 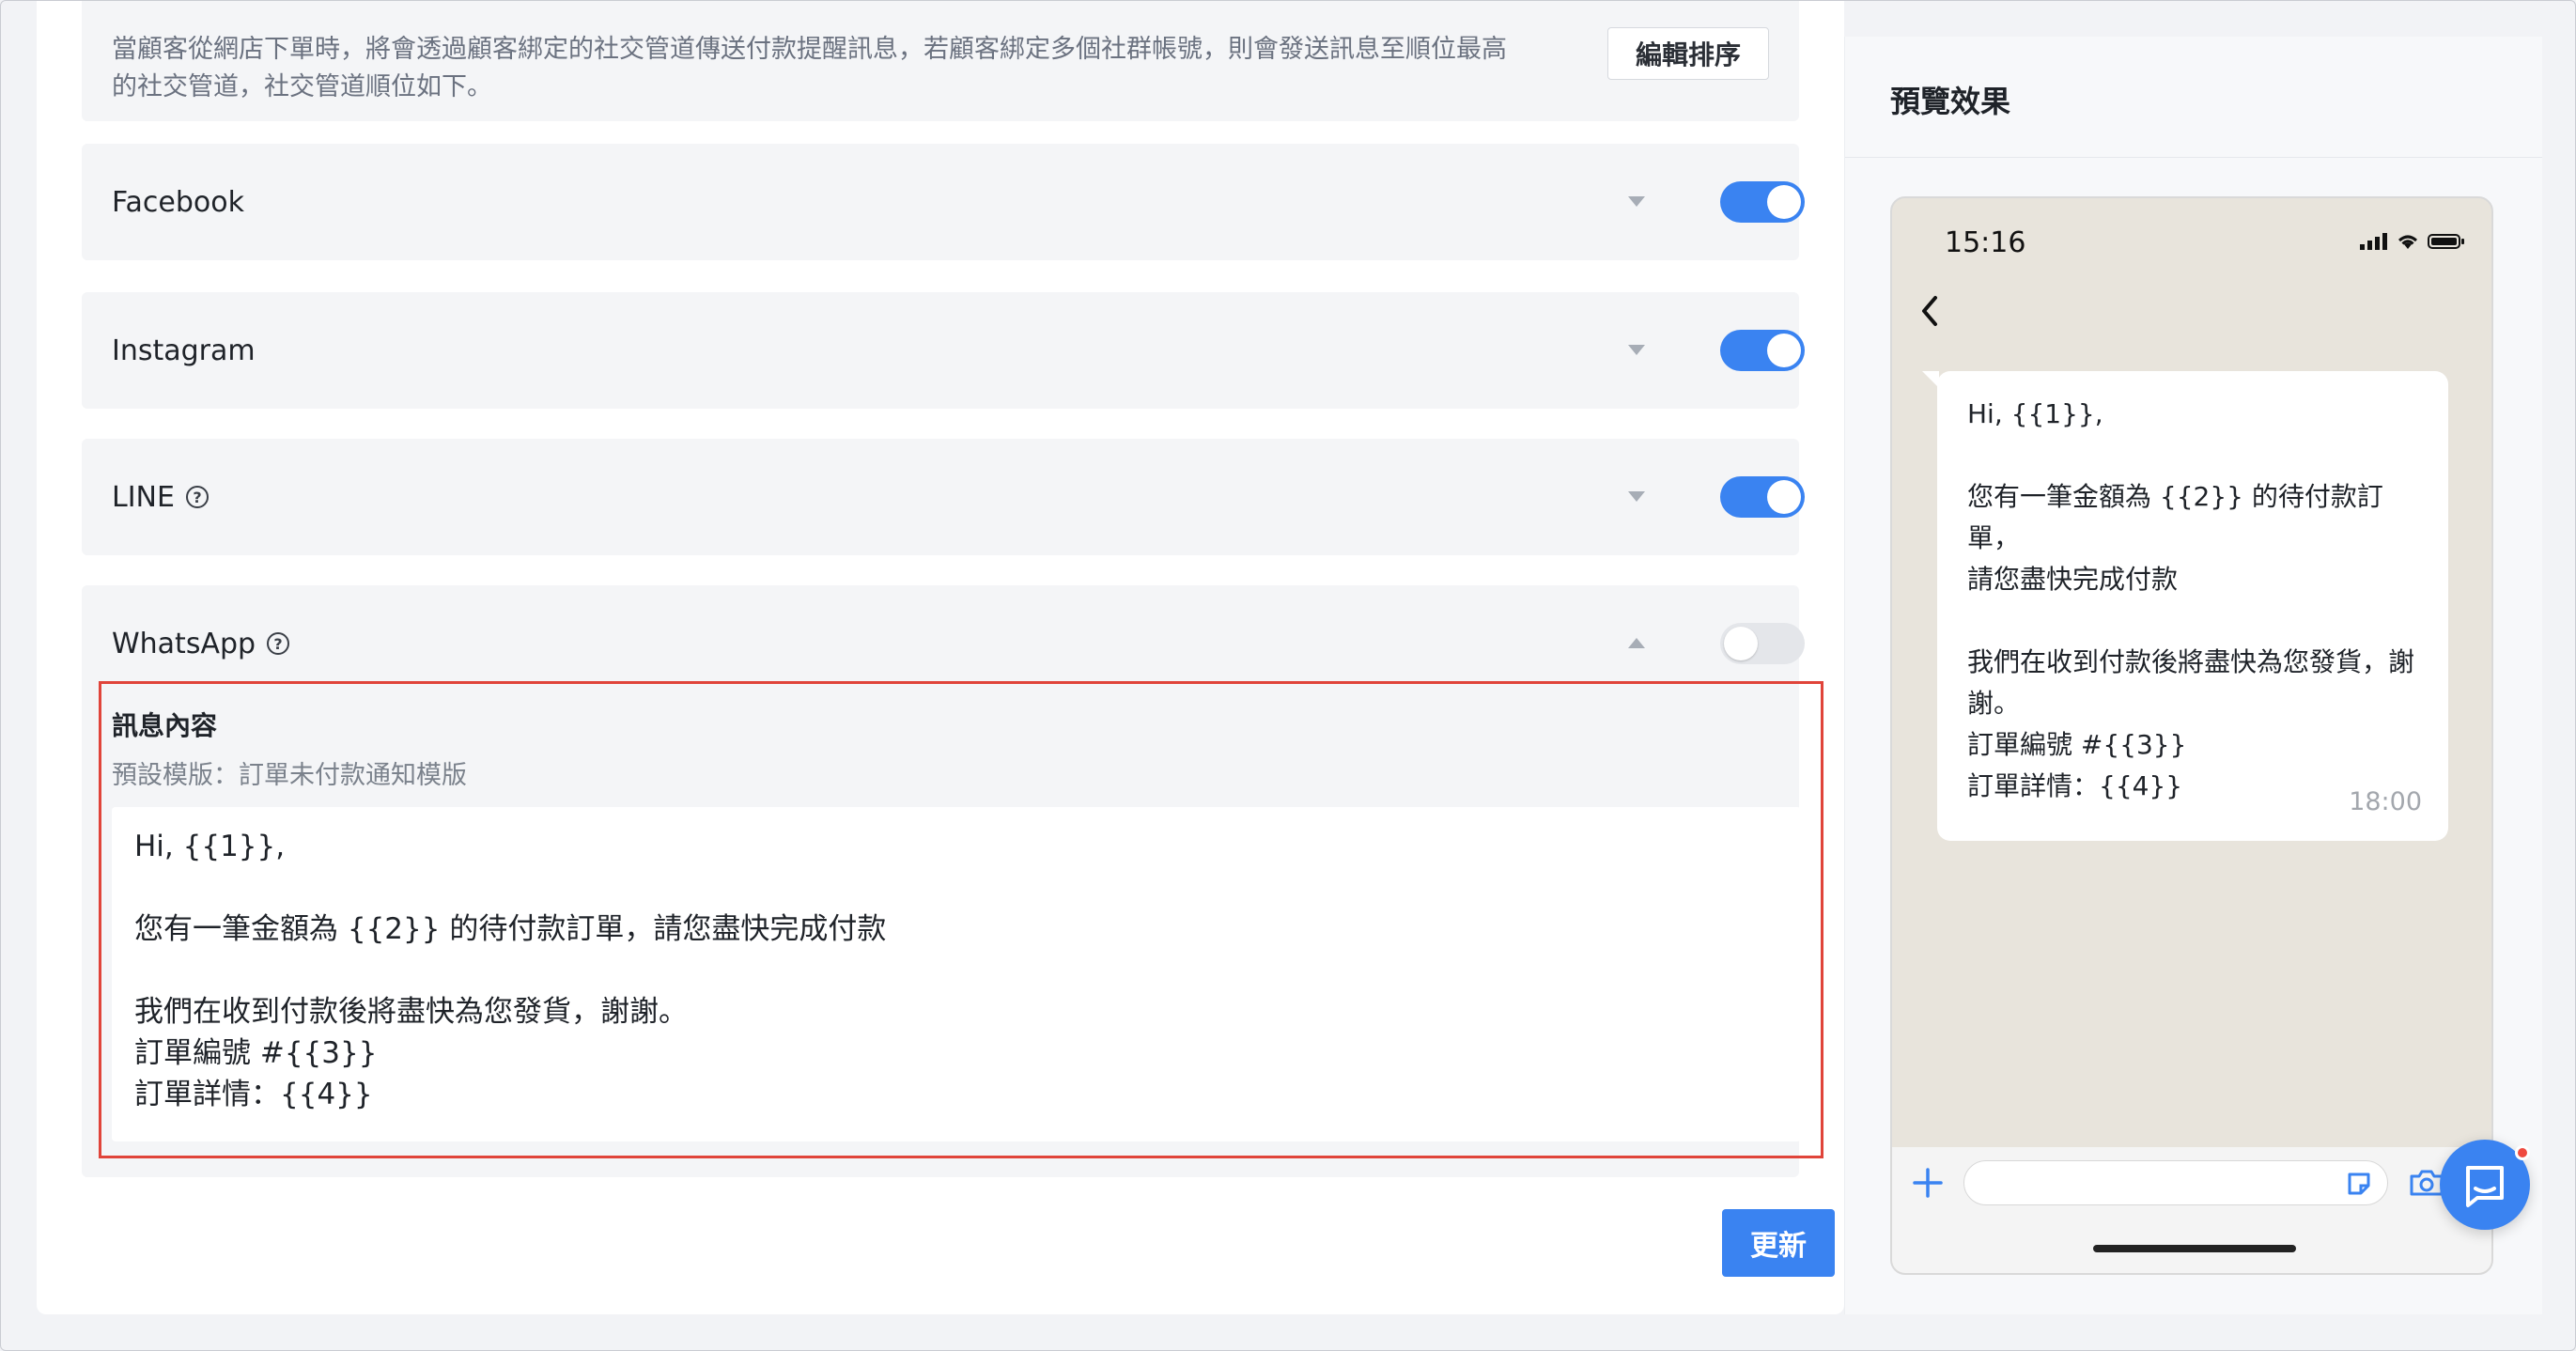 I want to click on battery-icon, so click(x=2446, y=241).